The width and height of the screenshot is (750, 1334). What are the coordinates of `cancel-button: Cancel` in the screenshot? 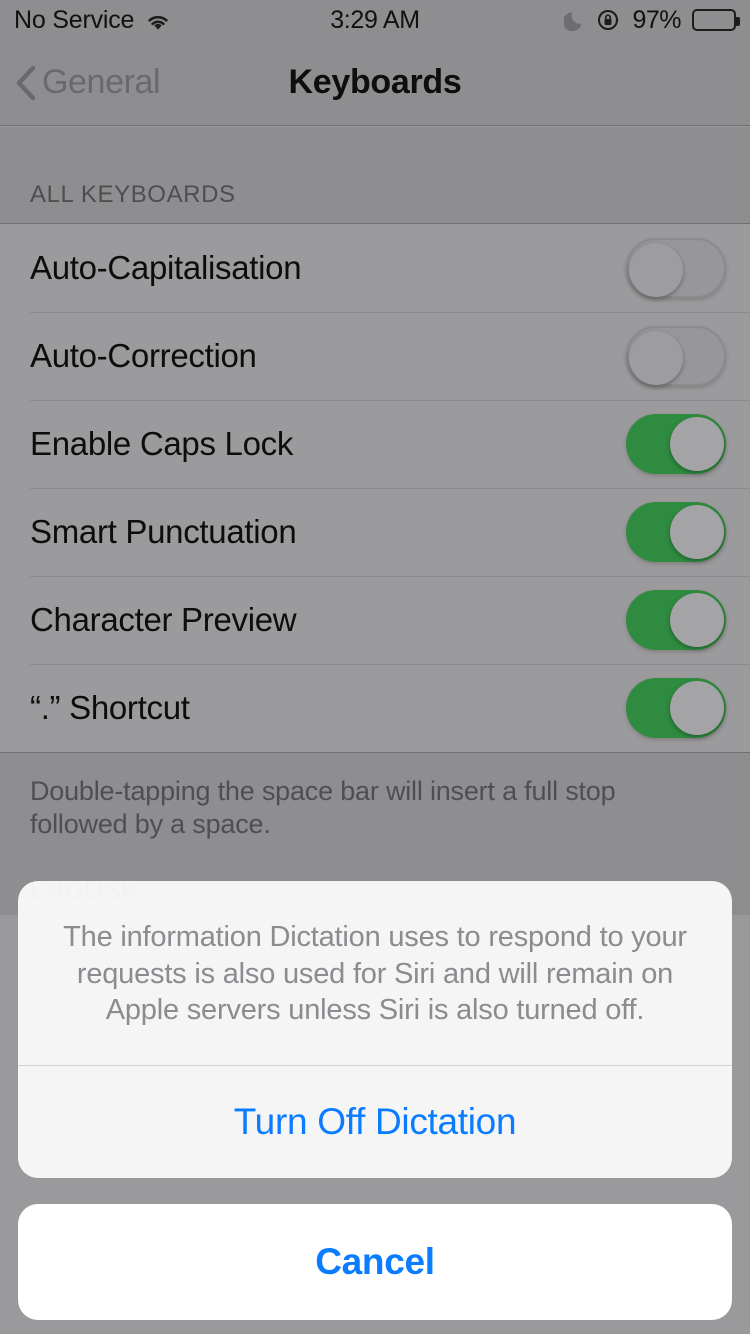 It's located at (375, 1262).